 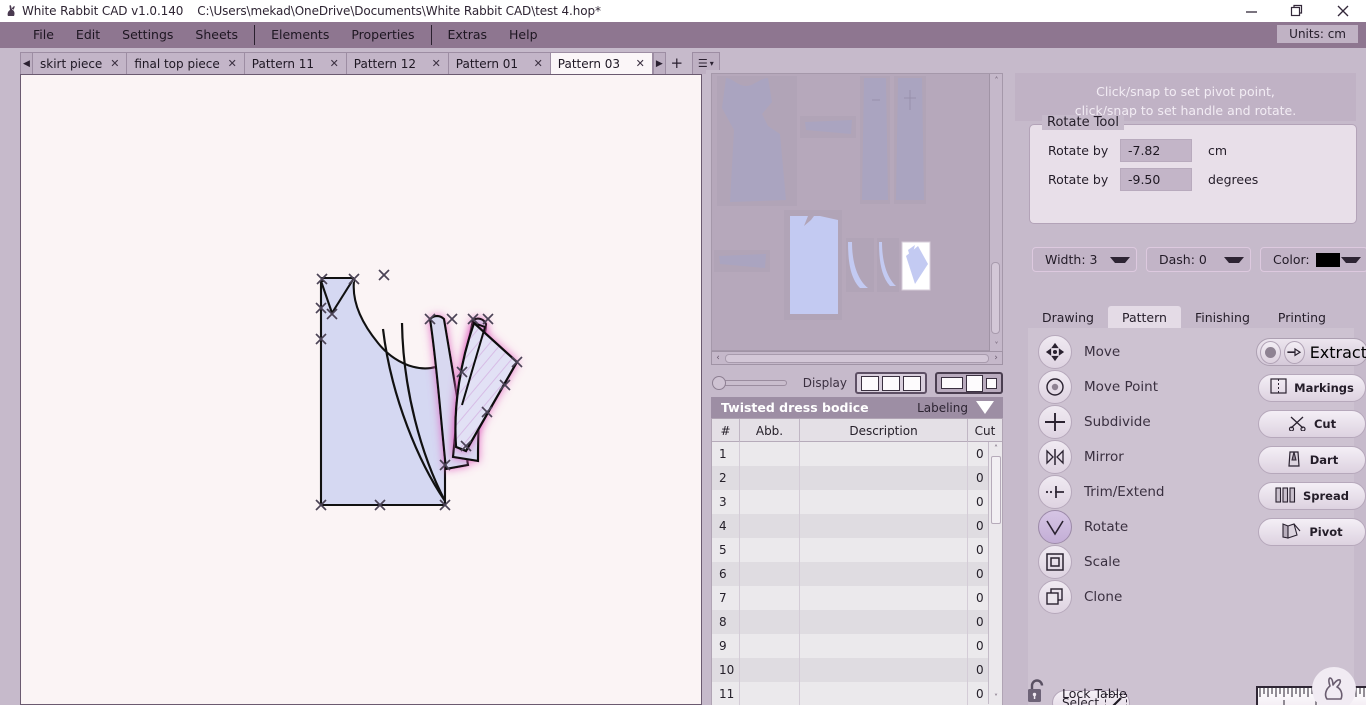 What do you see at coordinates (1084, 259) in the screenshot?
I see `line-width-dropdown: Width: 3` at bounding box center [1084, 259].